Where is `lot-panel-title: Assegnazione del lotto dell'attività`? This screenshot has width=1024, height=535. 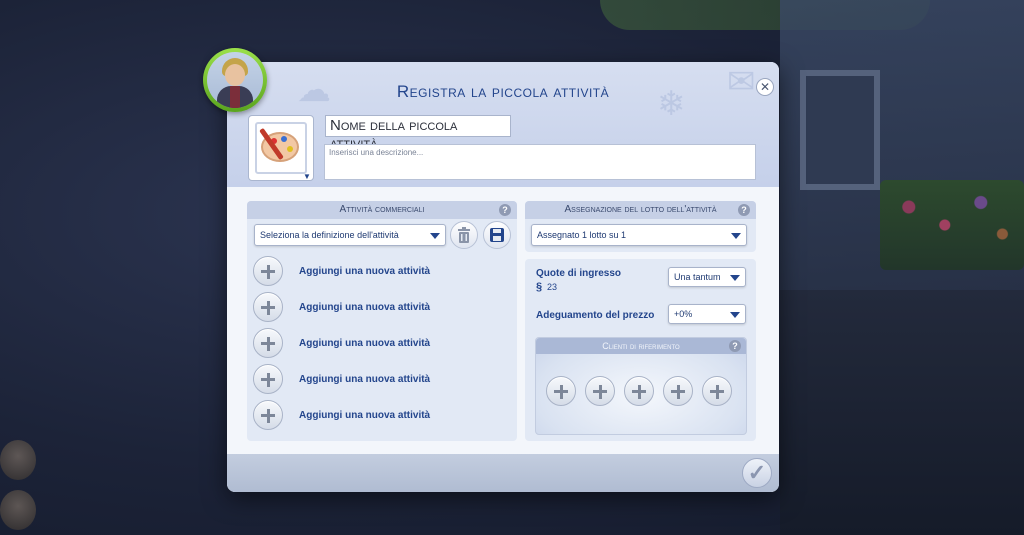 lot-panel-title: Assegnazione del lotto dell'attività is located at coordinates (640, 209).